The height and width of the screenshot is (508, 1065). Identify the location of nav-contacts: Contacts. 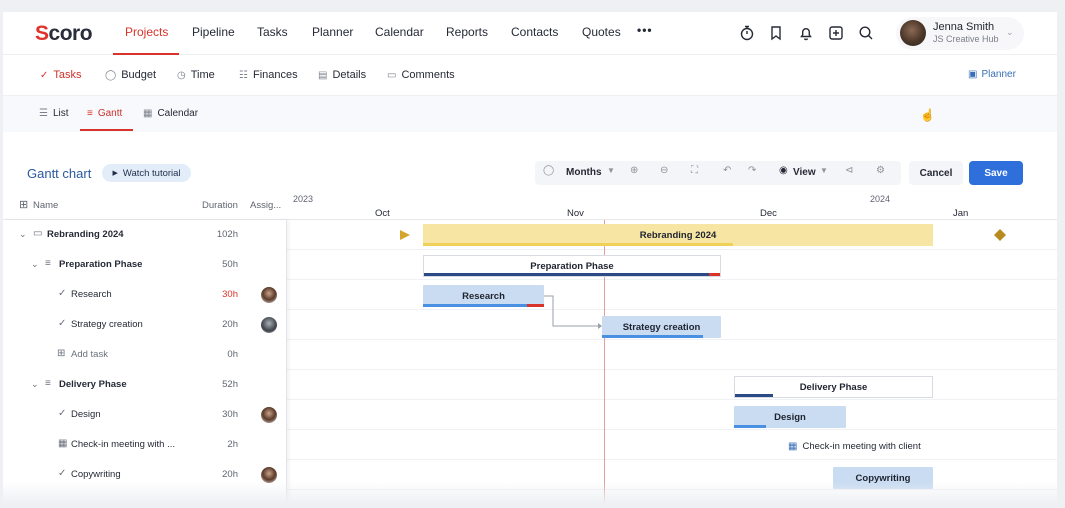
(534, 32).